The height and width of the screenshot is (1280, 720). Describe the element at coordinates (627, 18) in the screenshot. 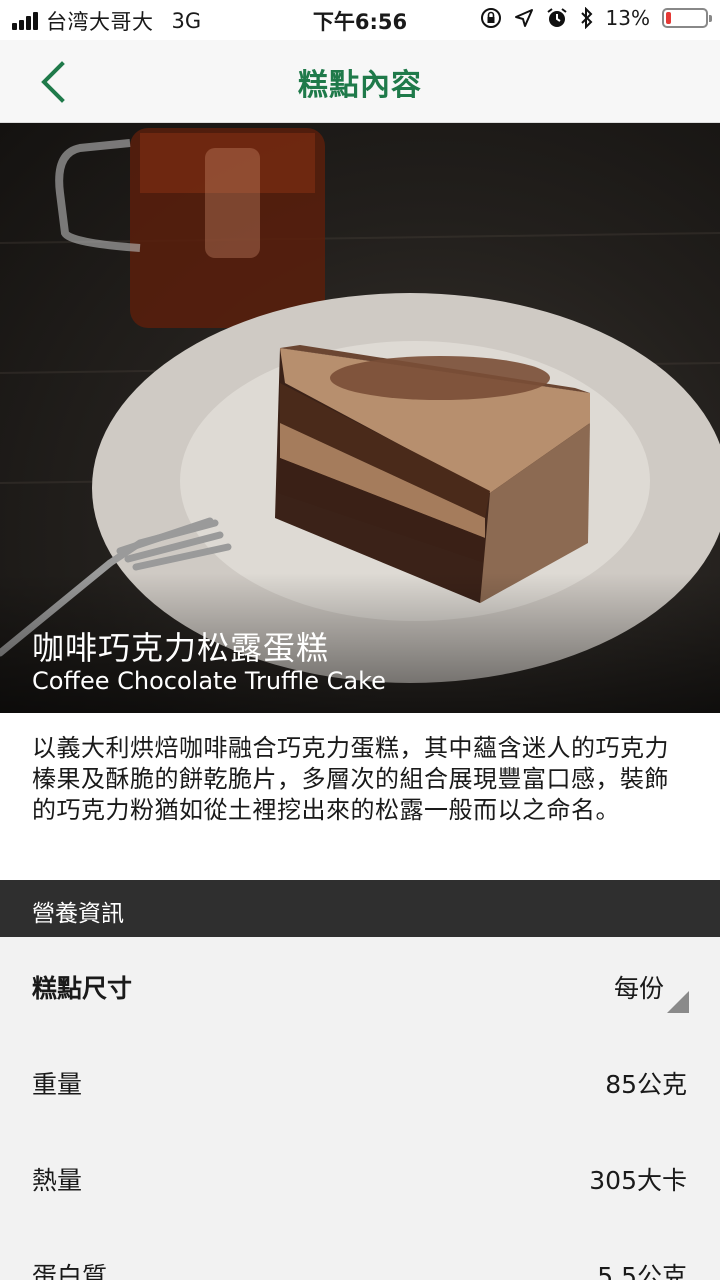

I see `battery-percent: 13%` at that location.